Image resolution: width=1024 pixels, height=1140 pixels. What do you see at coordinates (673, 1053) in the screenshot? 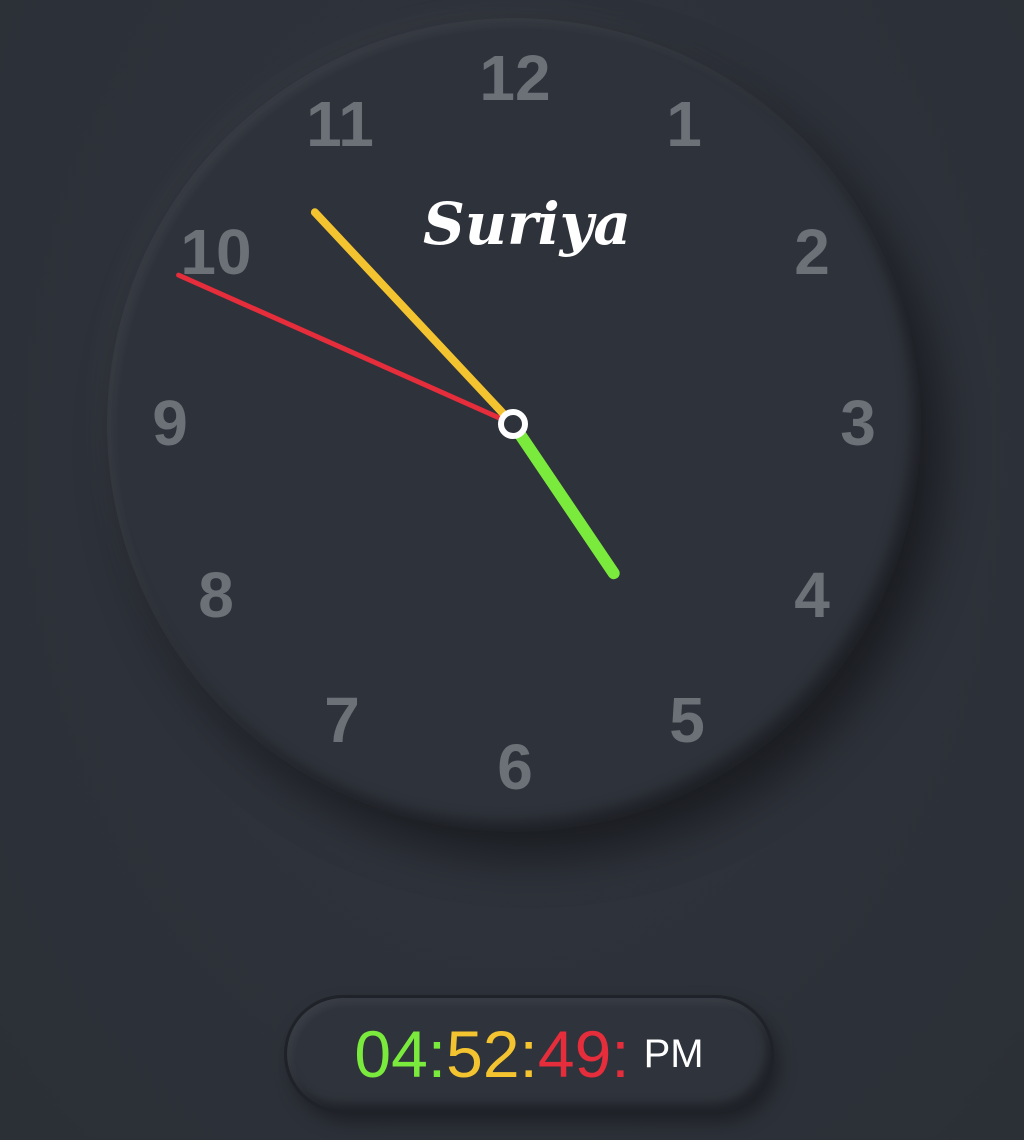
I see `digital-ampm: PM` at bounding box center [673, 1053].